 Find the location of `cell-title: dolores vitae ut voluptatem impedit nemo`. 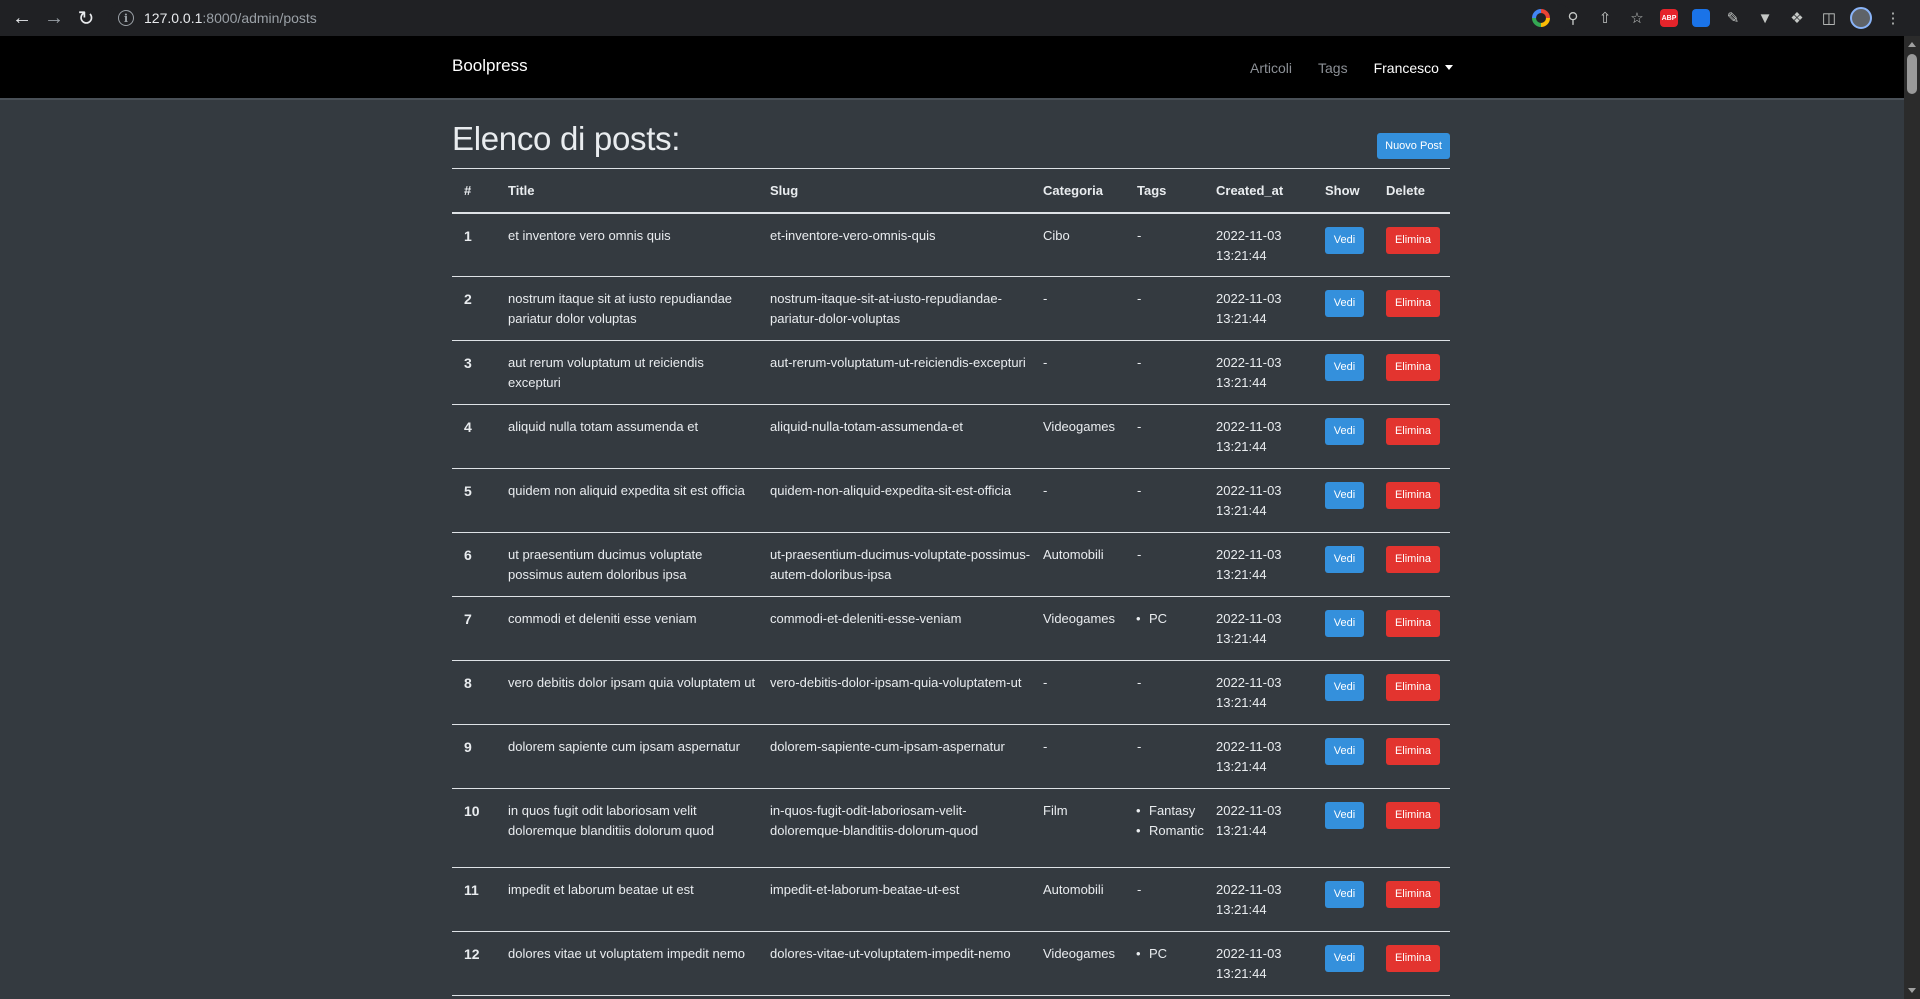

cell-title: dolores vitae ut voluptatem impedit nemo is located at coordinates (627, 963).